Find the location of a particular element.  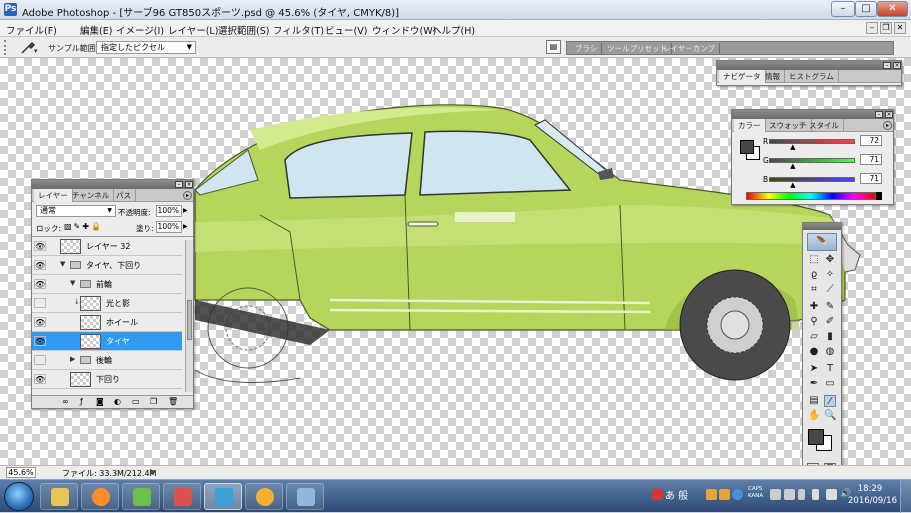

taskbar-explorer is located at coordinates (59, 496).